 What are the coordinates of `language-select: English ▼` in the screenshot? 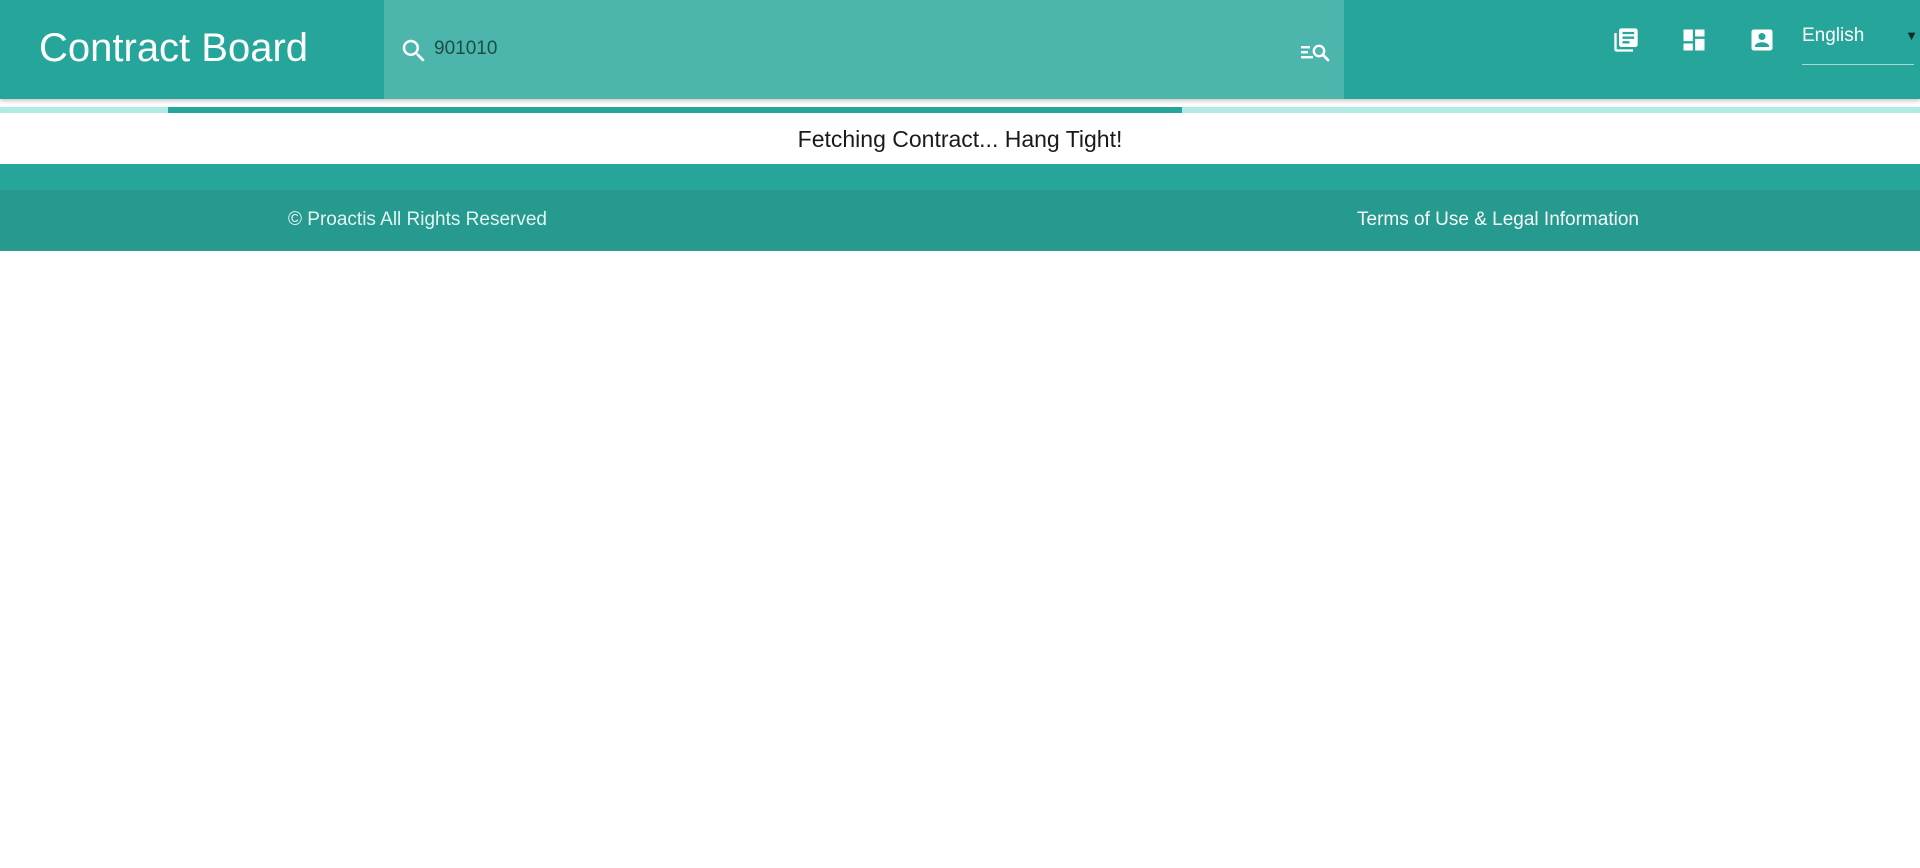 It's located at (1860, 42).